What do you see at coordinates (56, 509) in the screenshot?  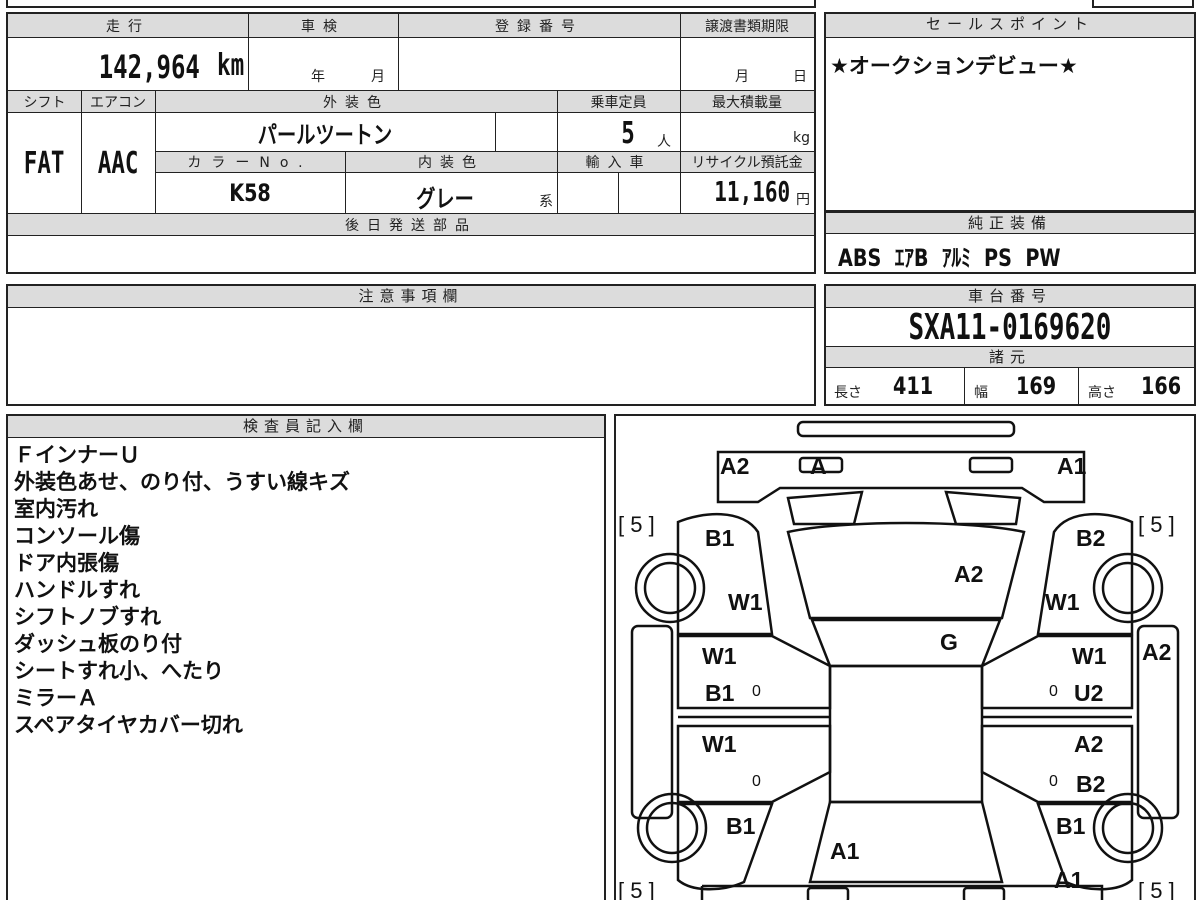 I see `note-line: 室内汚れ` at bounding box center [56, 509].